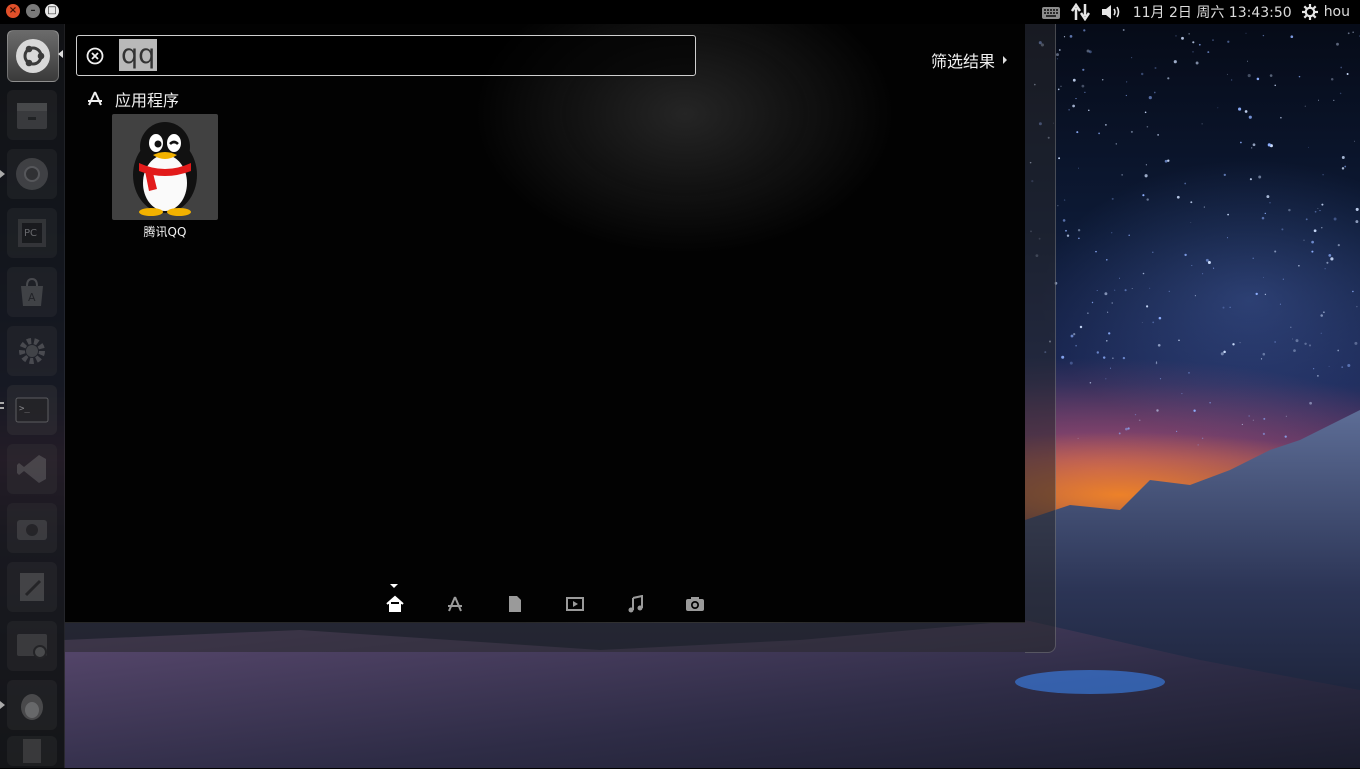  What do you see at coordinates (1337, 12) in the screenshot?
I see `username: hou` at bounding box center [1337, 12].